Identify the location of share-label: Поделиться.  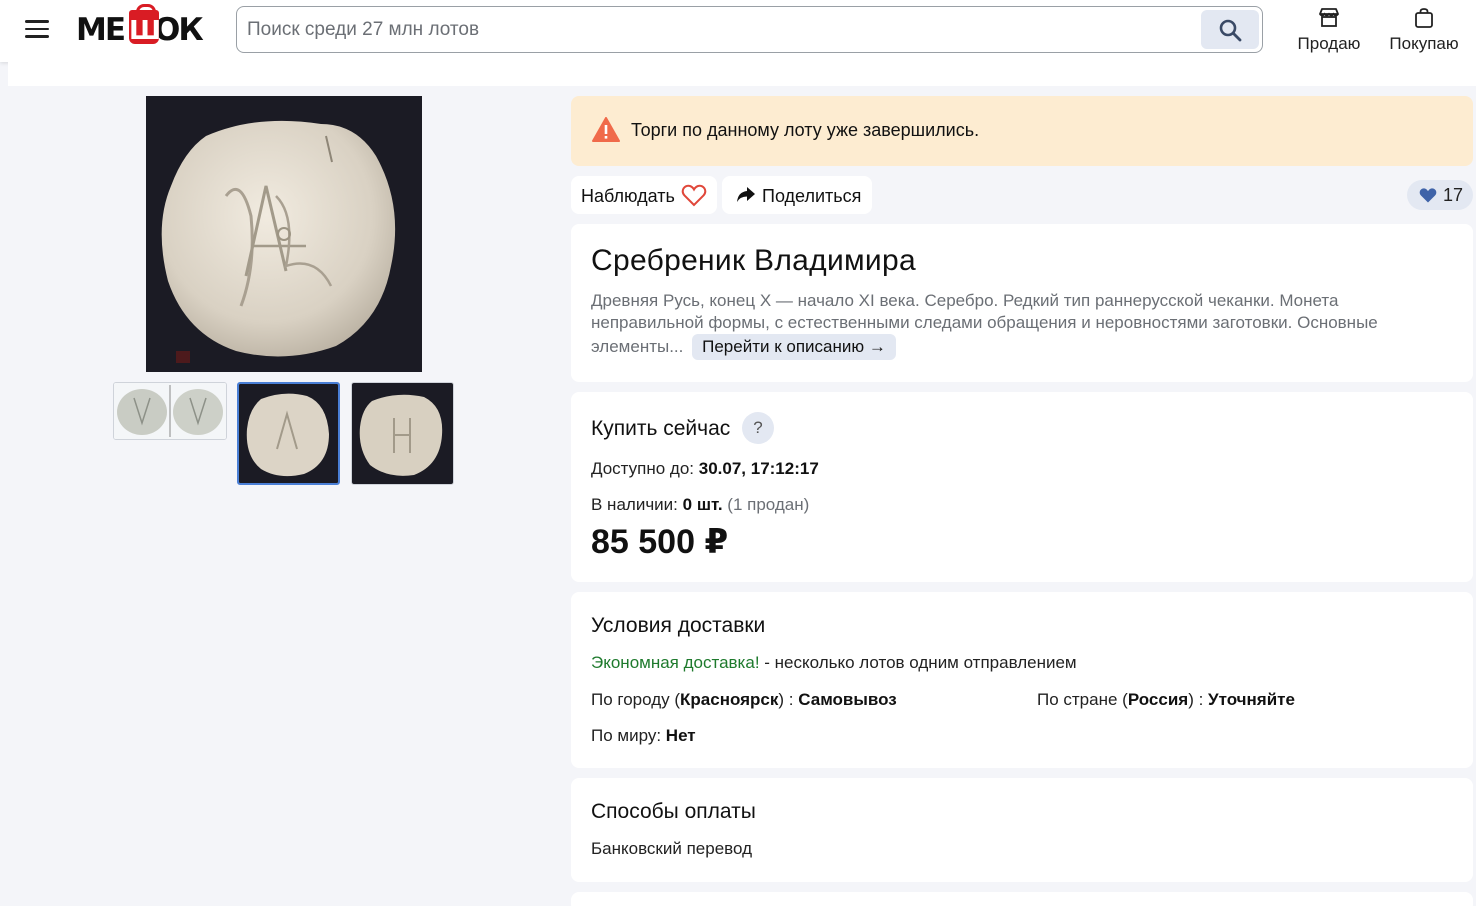
(812, 196).